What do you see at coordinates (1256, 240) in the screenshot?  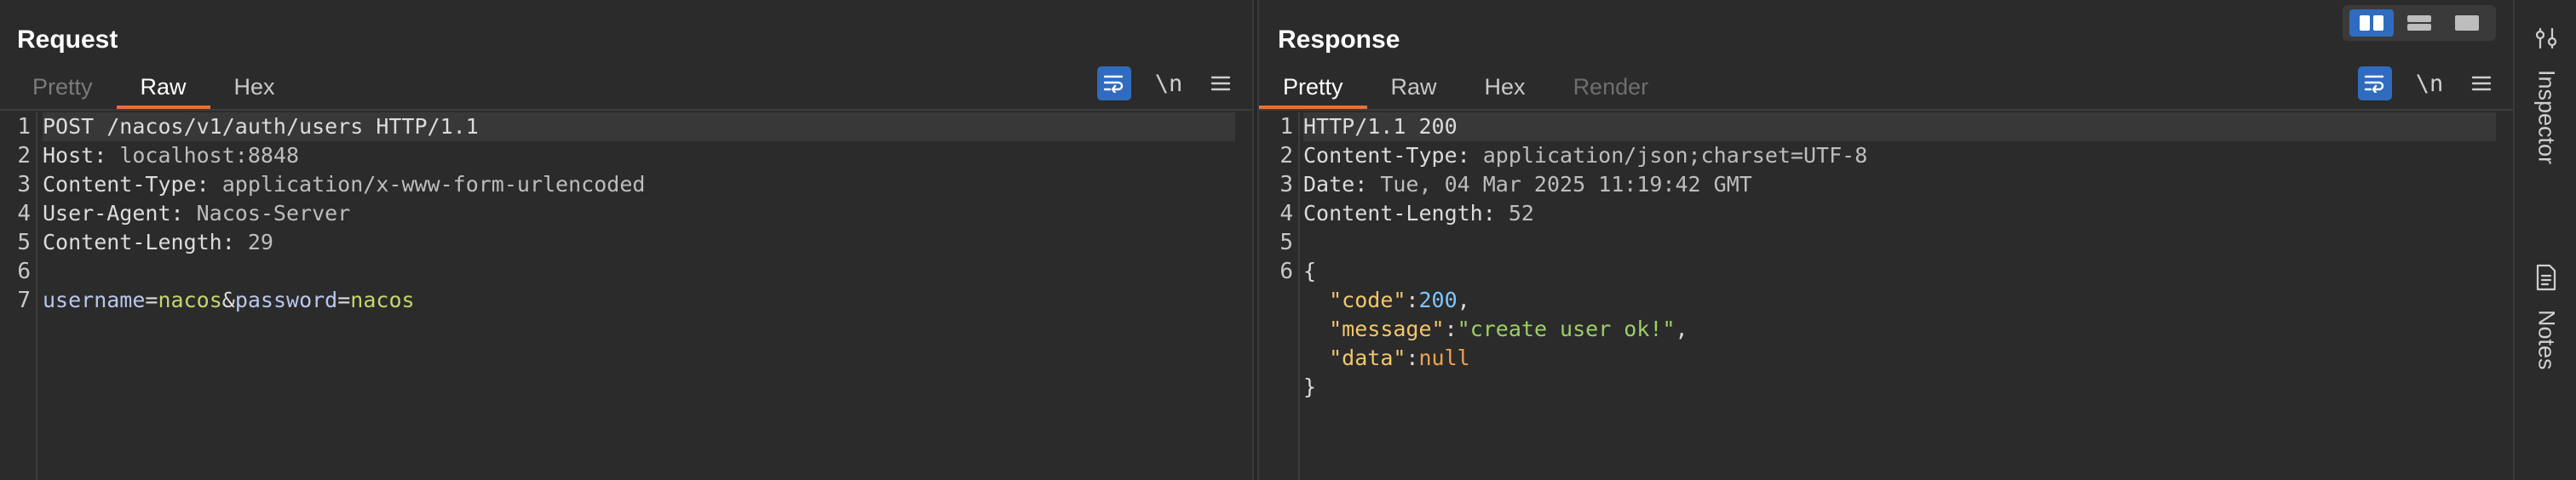 I see `pane-splitter` at bounding box center [1256, 240].